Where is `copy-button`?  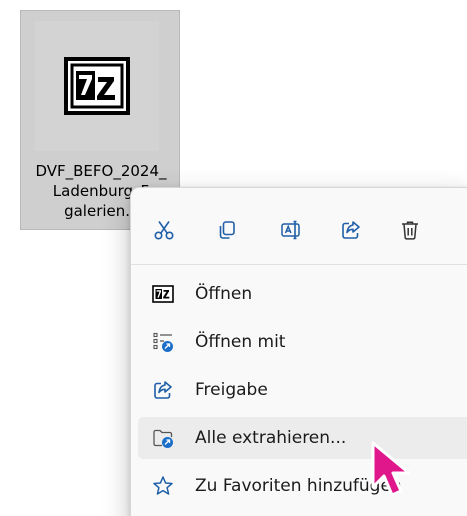 copy-button is located at coordinates (227, 230).